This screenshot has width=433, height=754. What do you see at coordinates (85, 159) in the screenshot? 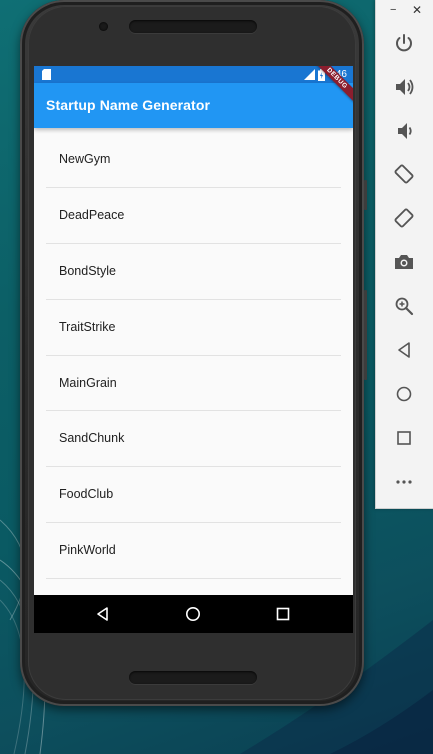
I see `list-item-label: NewGym` at bounding box center [85, 159].